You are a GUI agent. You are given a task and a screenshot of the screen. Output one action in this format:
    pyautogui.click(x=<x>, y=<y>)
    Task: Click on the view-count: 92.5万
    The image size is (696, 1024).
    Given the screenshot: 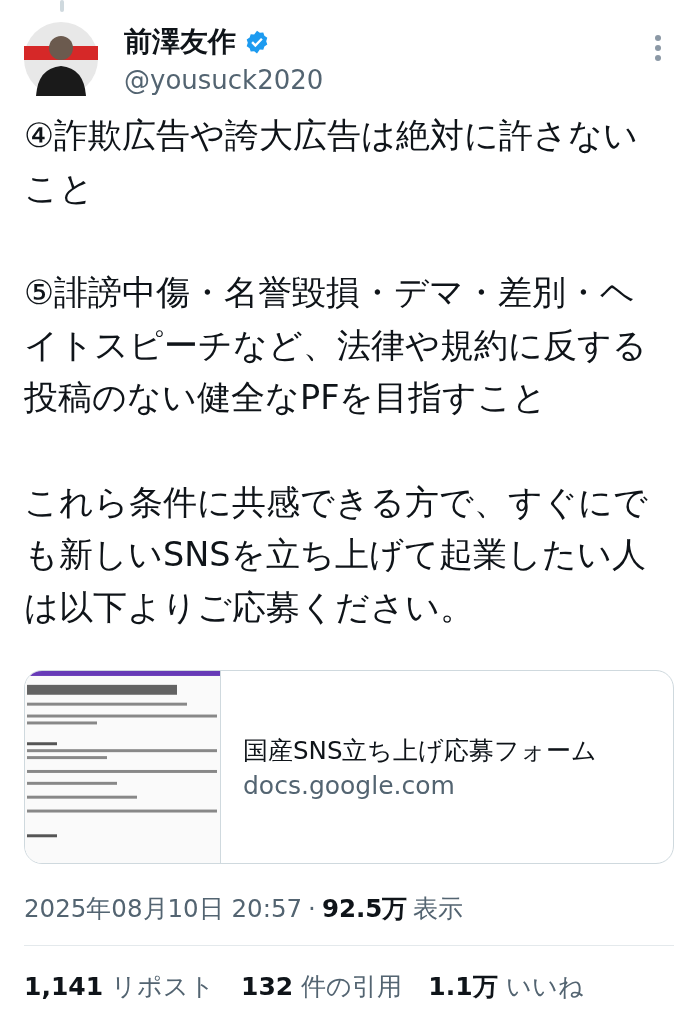 What is the action you would take?
    pyautogui.click(x=364, y=909)
    